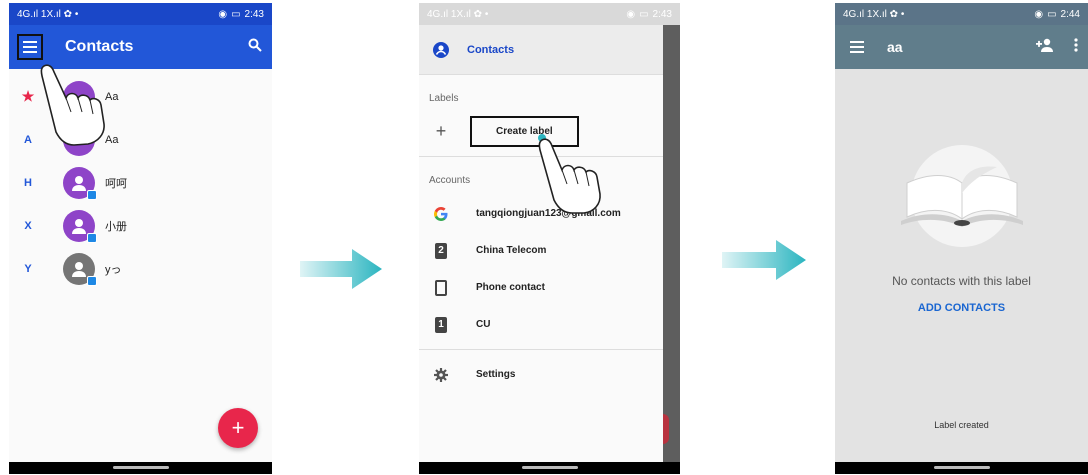  What do you see at coordinates (441, 375) in the screenshot?
I see `gear-icon` at bounding box center [441, 375].